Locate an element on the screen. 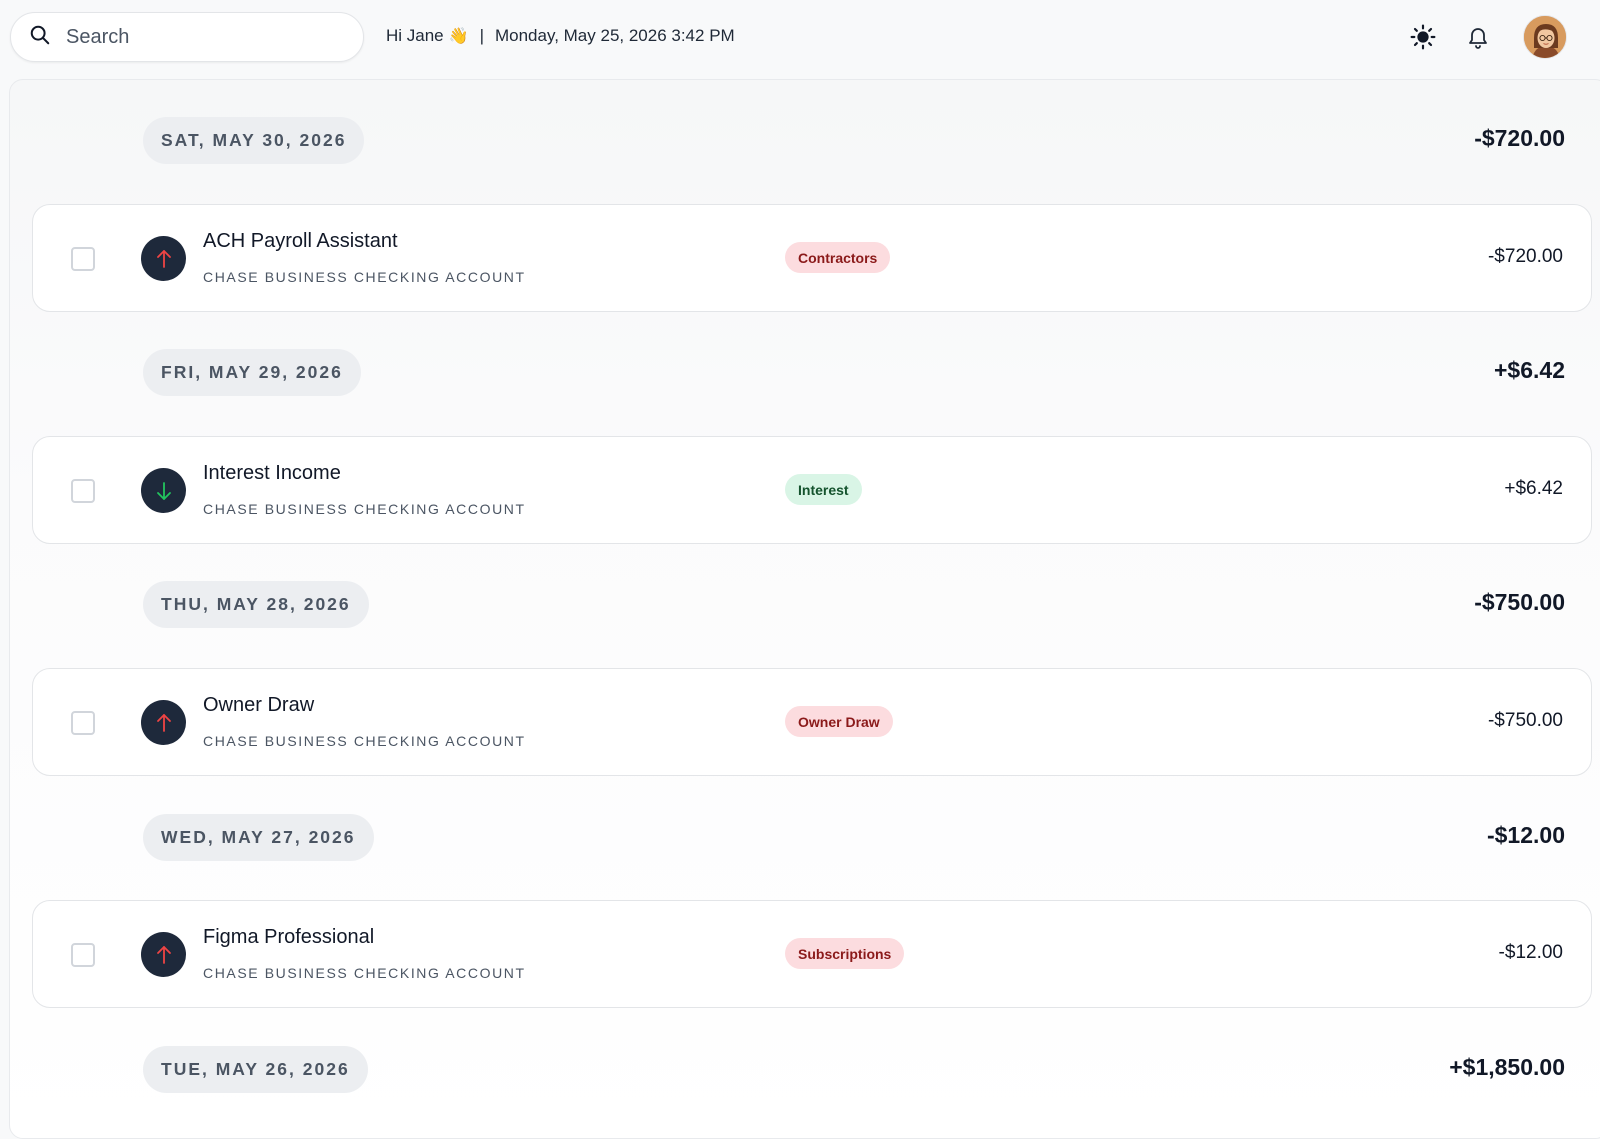 Image resolution: width=1600 pixels, height=1139 pixels. date-pill: SAT, MAY 30, 2026 is located at coordinates (254, 140).